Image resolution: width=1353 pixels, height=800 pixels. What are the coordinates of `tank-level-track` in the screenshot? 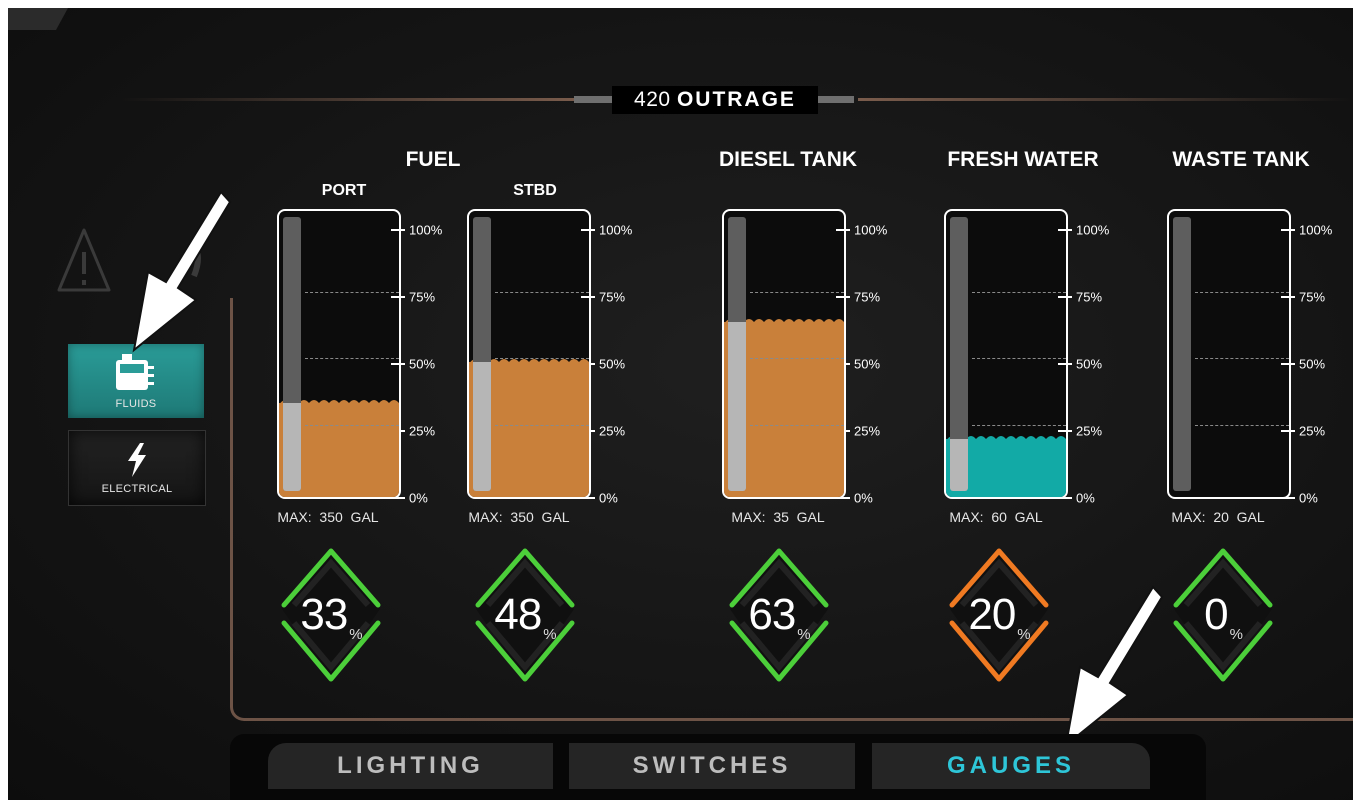 It's located at (1182, 354).